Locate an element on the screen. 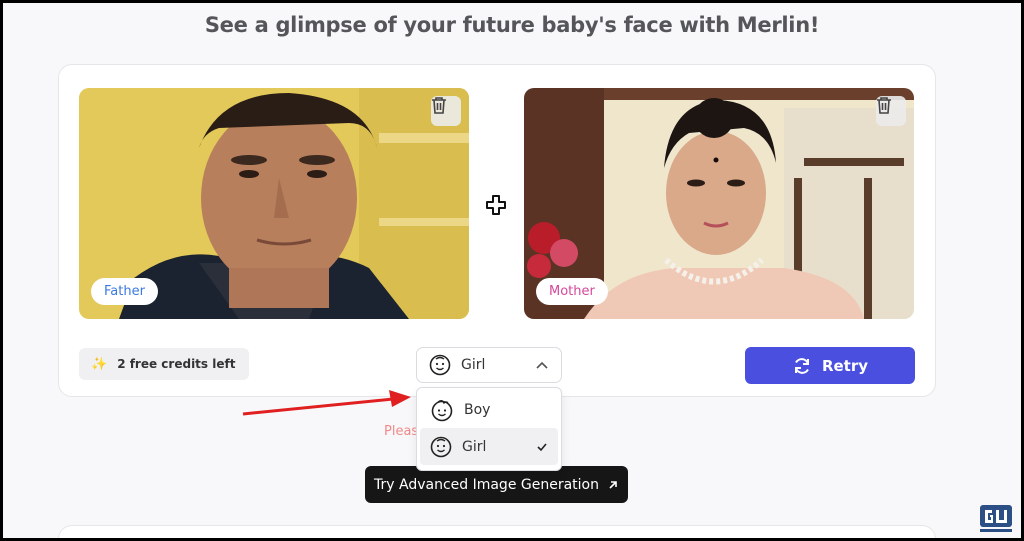 The image size is (1024, 541). retry-label: Retry is located at coordinates (845, 365).